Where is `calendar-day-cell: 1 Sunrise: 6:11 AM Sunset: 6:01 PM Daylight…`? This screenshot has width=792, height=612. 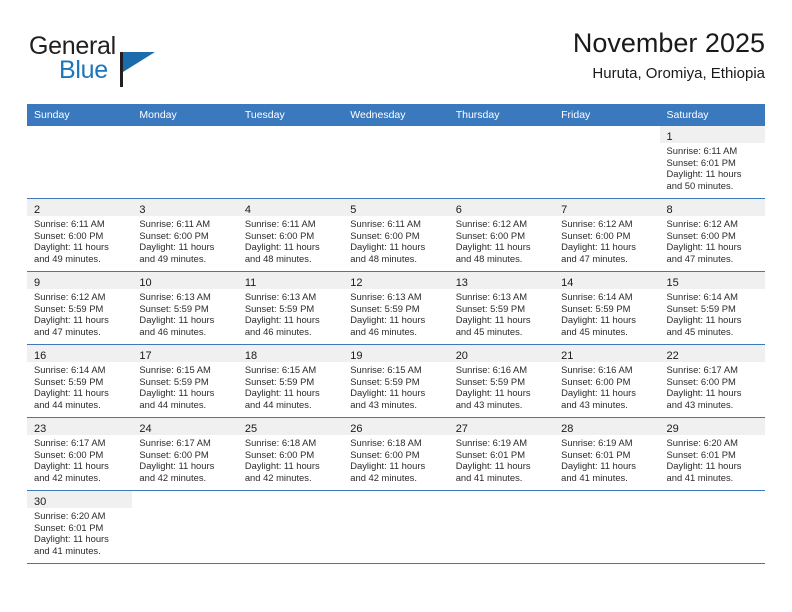
calendar-day-cell: 1 Sunrise: 6:11 AM Sunset: 6:01 PM Daylight… is located at coordinates (712, 162).